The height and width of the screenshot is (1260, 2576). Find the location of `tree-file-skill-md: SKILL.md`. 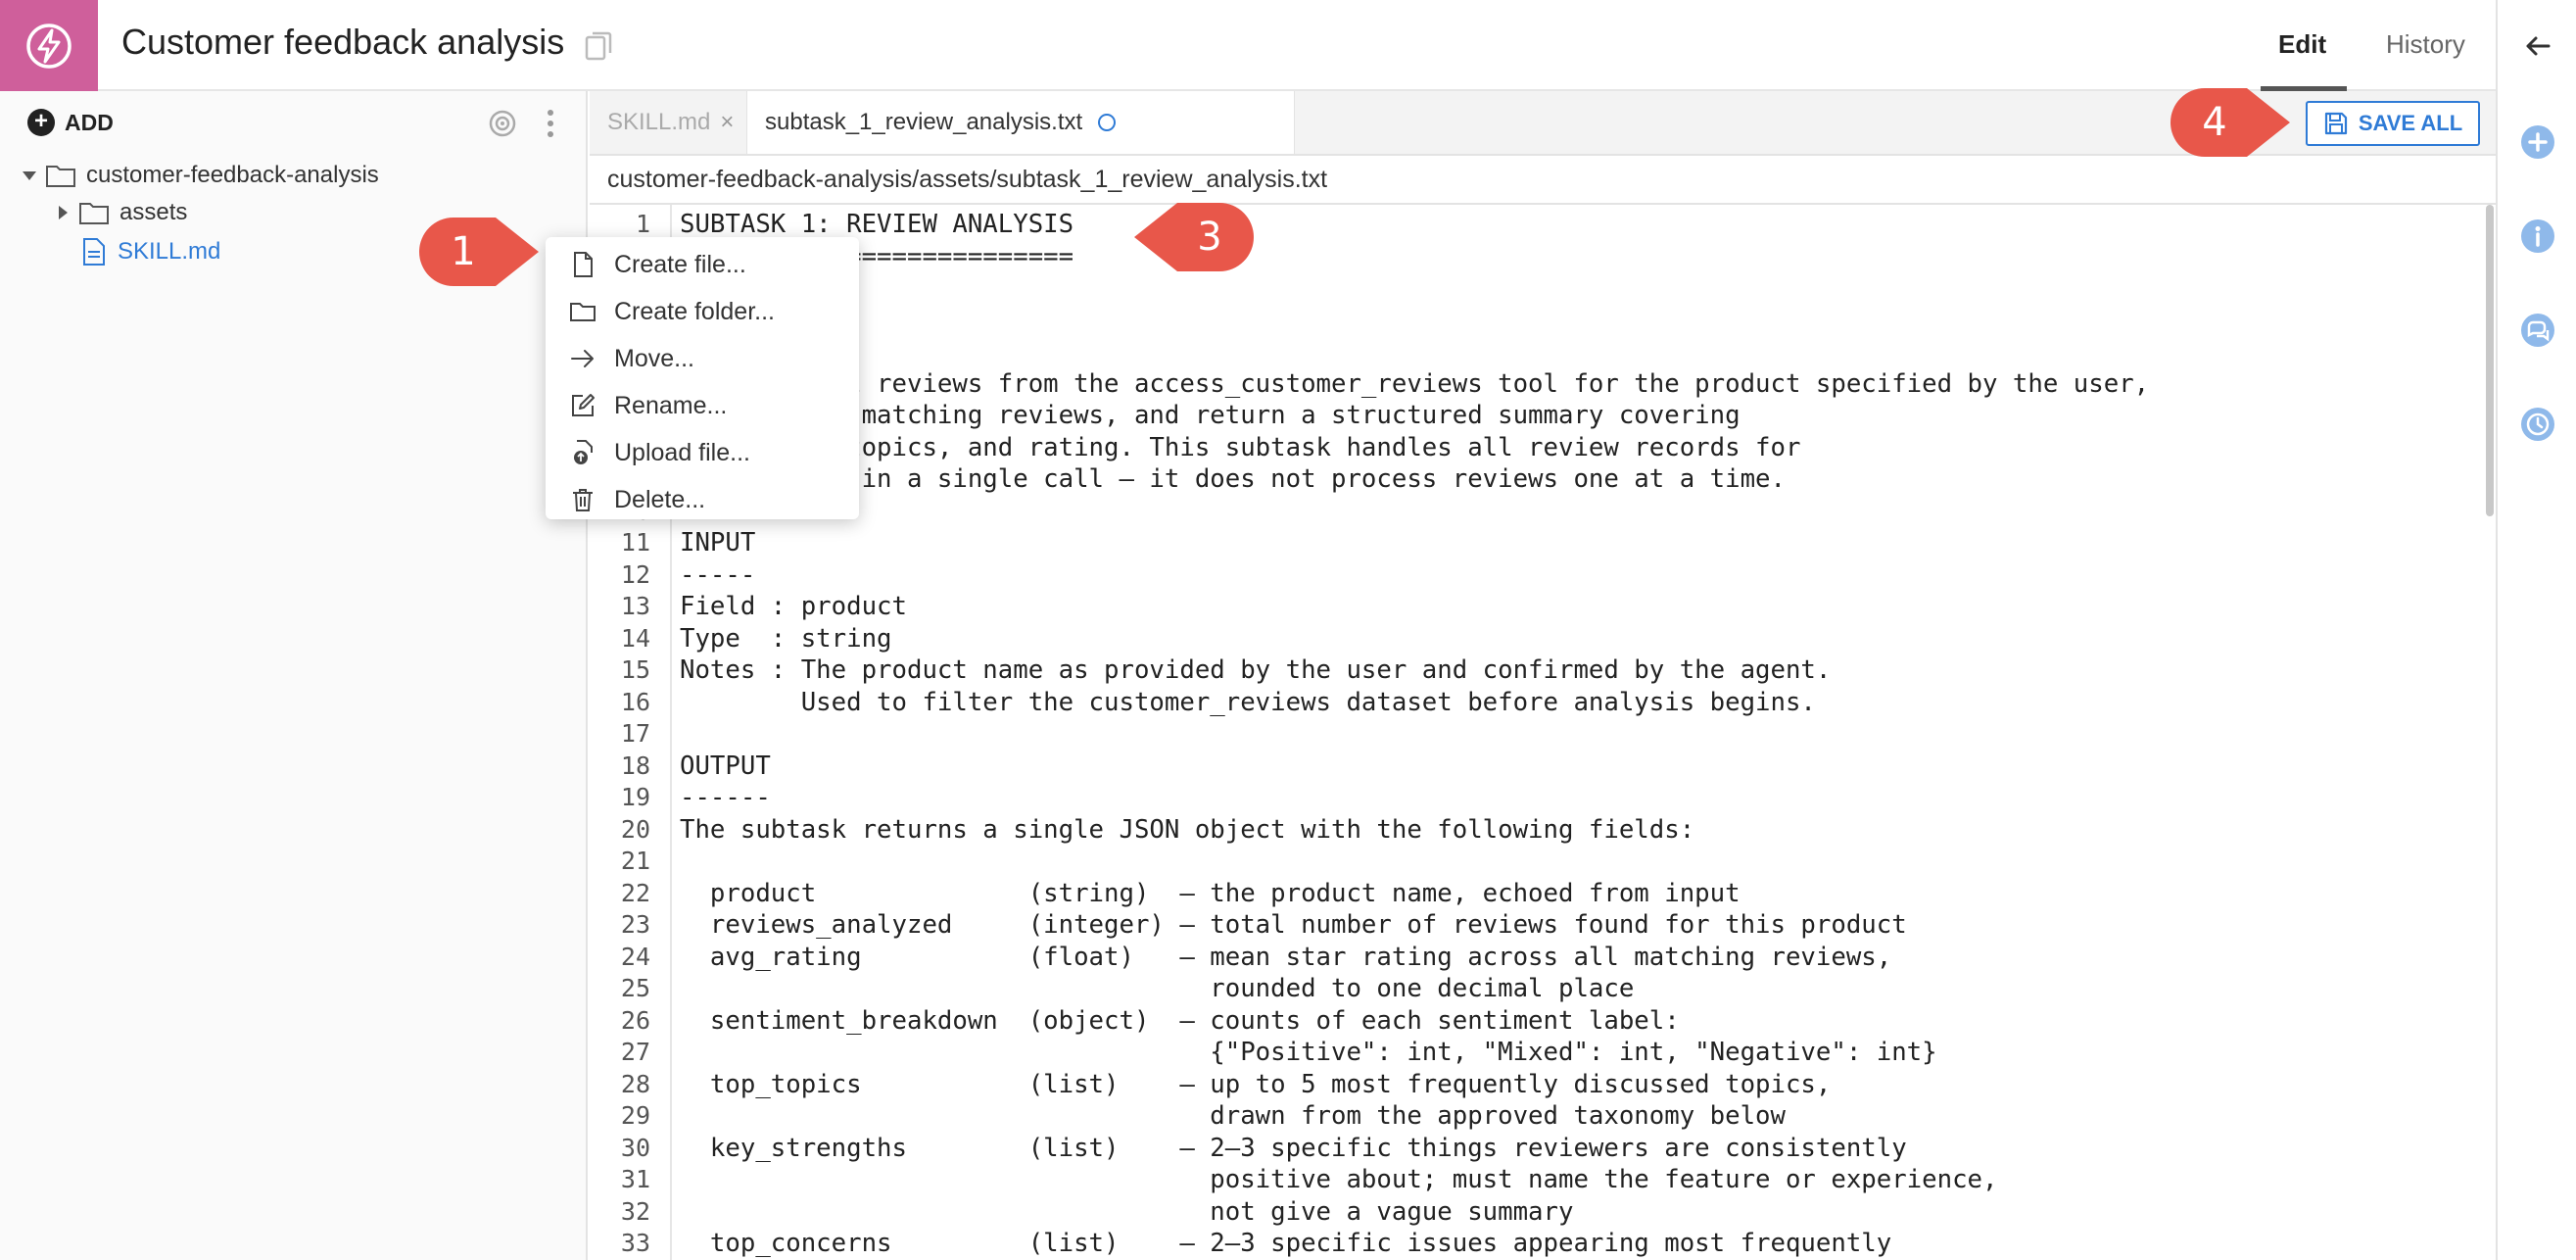

tree-file-skill-md: SKILL.md is located at coordinates (151, 251).